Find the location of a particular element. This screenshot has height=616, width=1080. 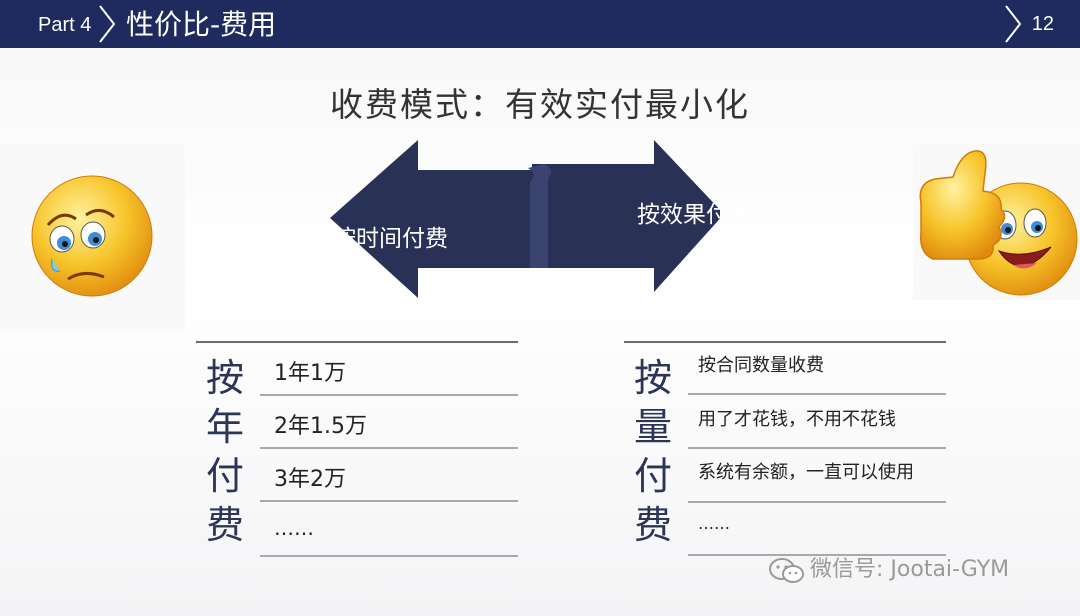

list-item: 用了才花钱，不用不花钱 is located at coordinates (797, 419).